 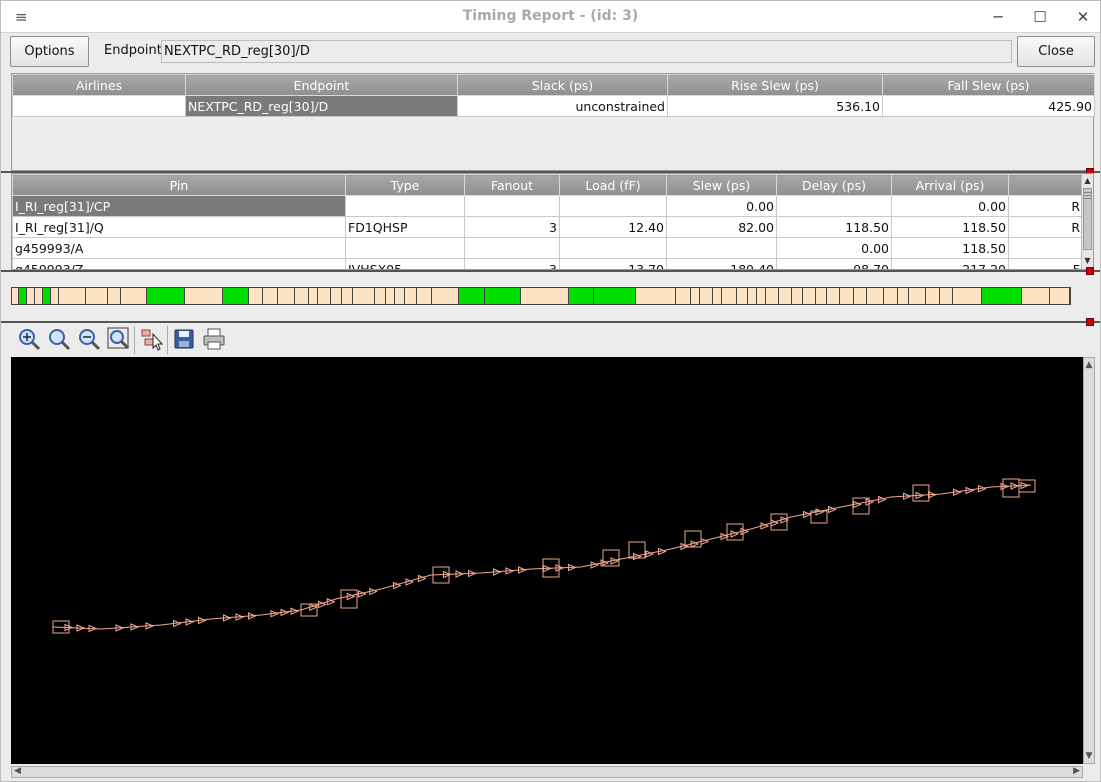 What do you see at coordinates (17, 771) in the screenshot?
I see `scroll-left-icon: ◀` at bounding box center [17, 771].